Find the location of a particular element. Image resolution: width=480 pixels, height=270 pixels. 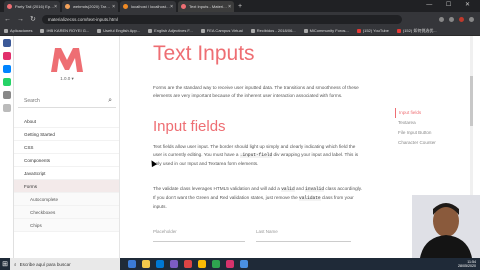

instagram-icon is located at coordinates (6, 56).